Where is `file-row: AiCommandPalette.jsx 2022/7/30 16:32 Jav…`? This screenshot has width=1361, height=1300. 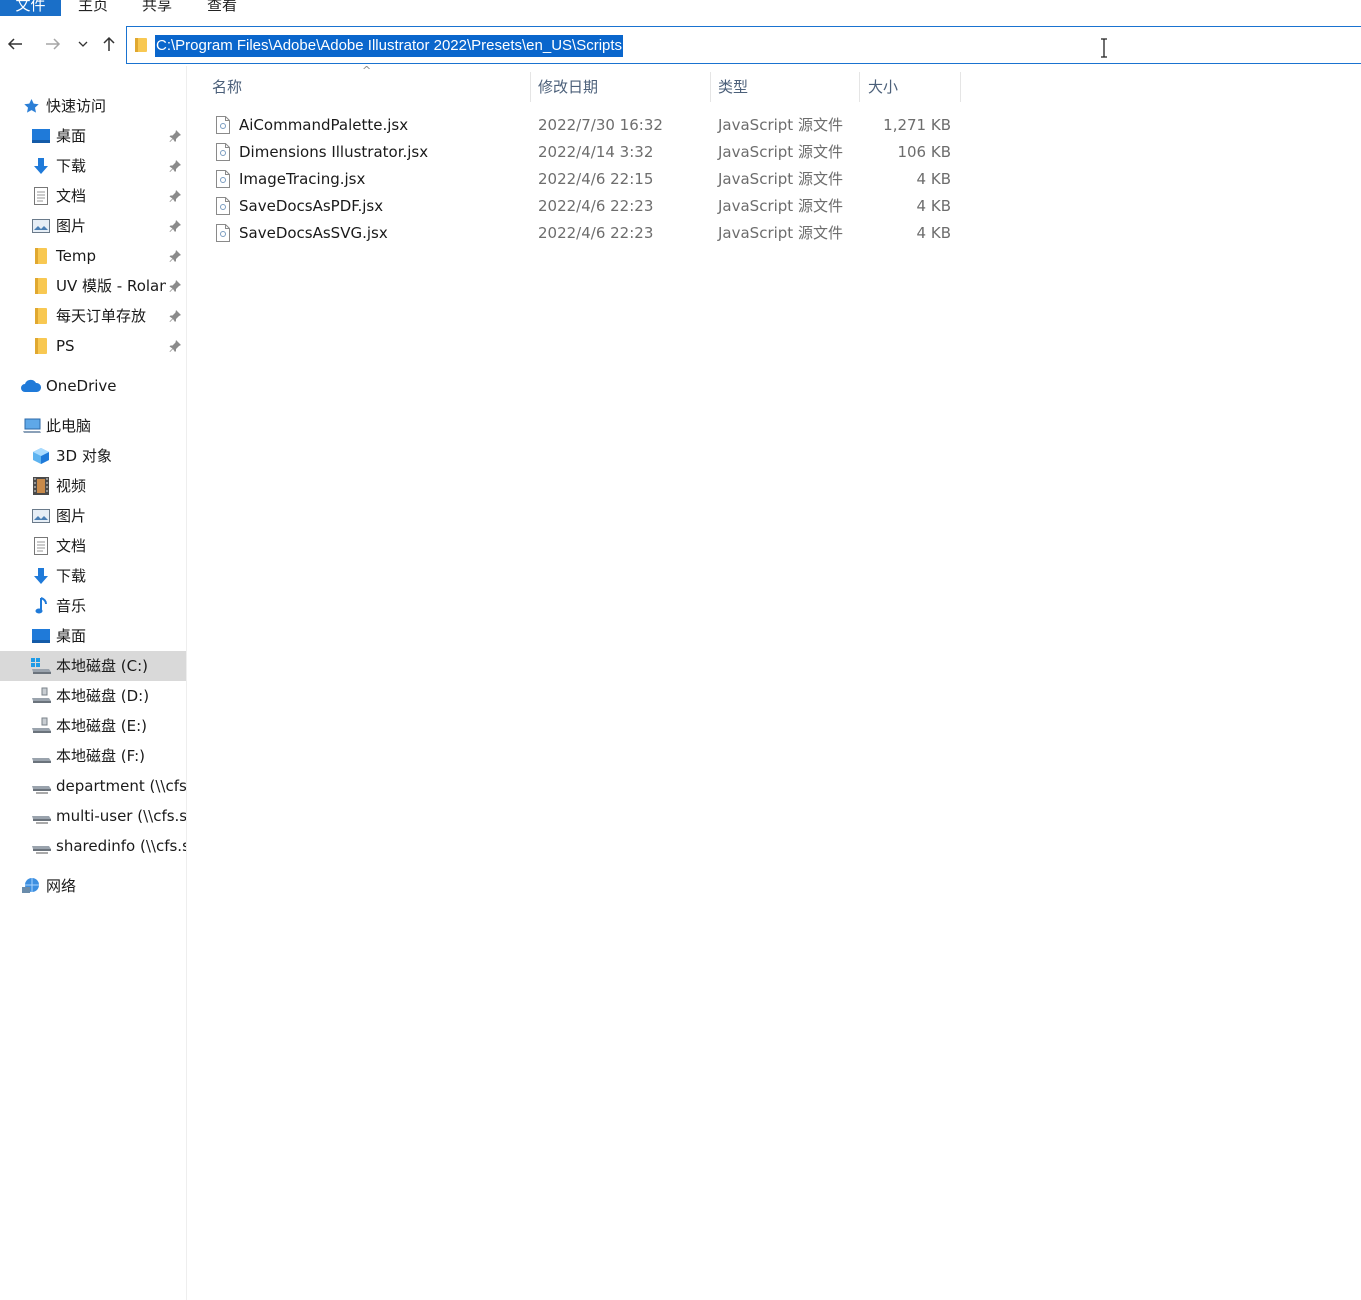
file-row: AiCommandPalette.jsx 2022/7/30 16:32 Jav… is located at coordinates (589, 125).